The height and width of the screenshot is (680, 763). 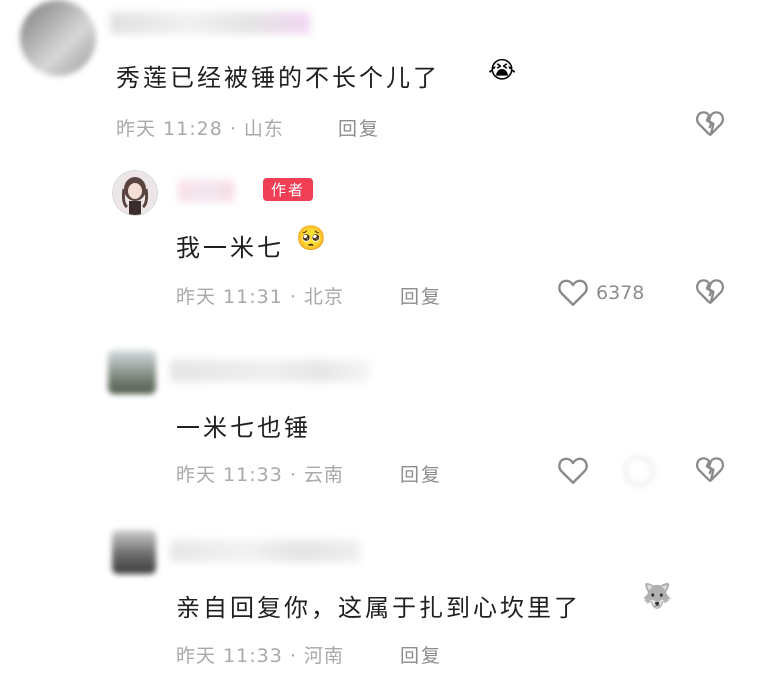 I want to click on comment-meta: 昨天 11:33 · 河南, so click(x=260, y=656).